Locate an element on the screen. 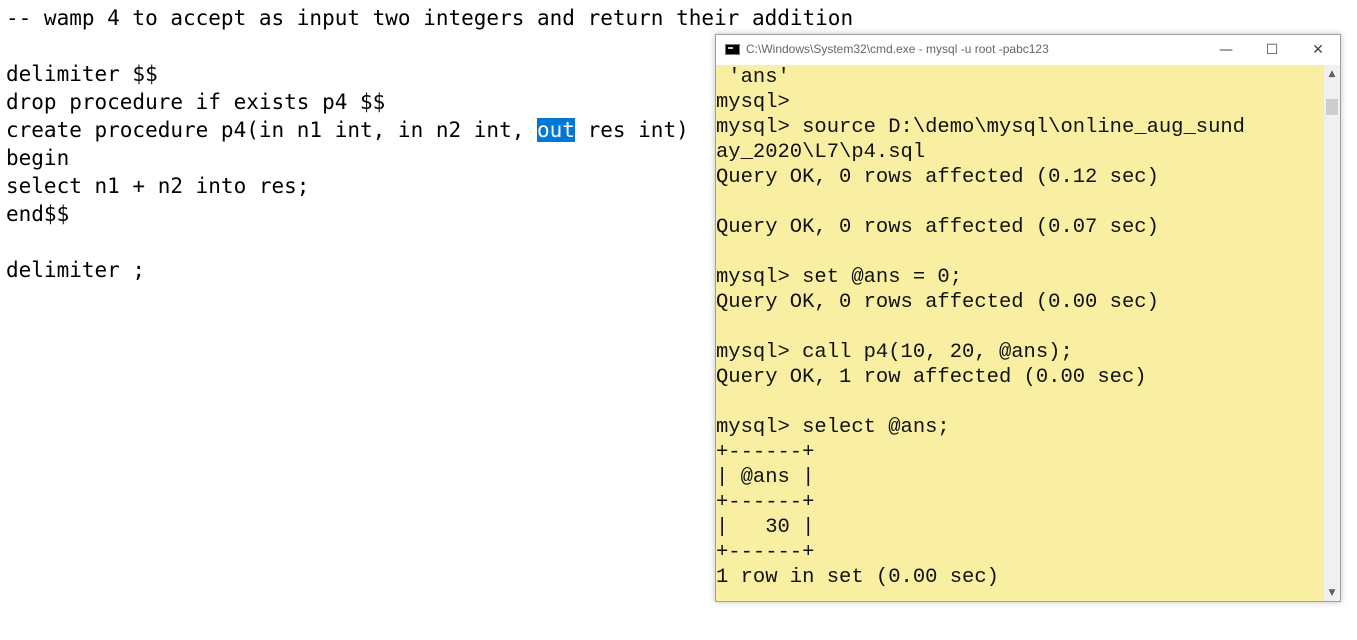 This screenshot has height=640, width=1357. console-line: ay_2020\L7\p4.sql is located at coordinates (821, 152).